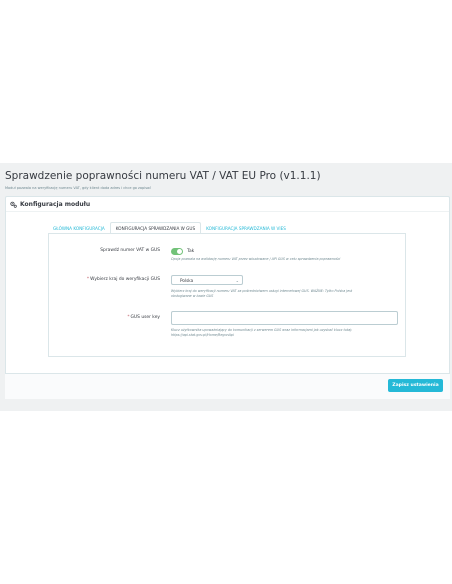 The width and height of the screenshot is (452, 584). I want to click on country-select-value: Polska, so click(187, 280).